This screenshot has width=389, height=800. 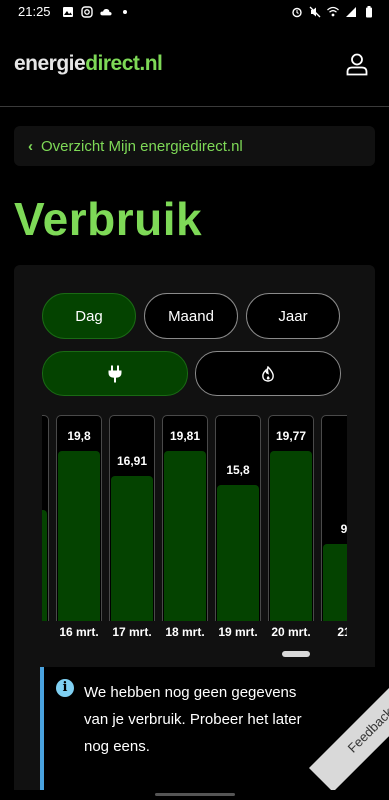 What do you see at coordinates (194, 65) in the screenshot?
I see `app-header: energiedirect.nl` at bounding box center [194, 65].